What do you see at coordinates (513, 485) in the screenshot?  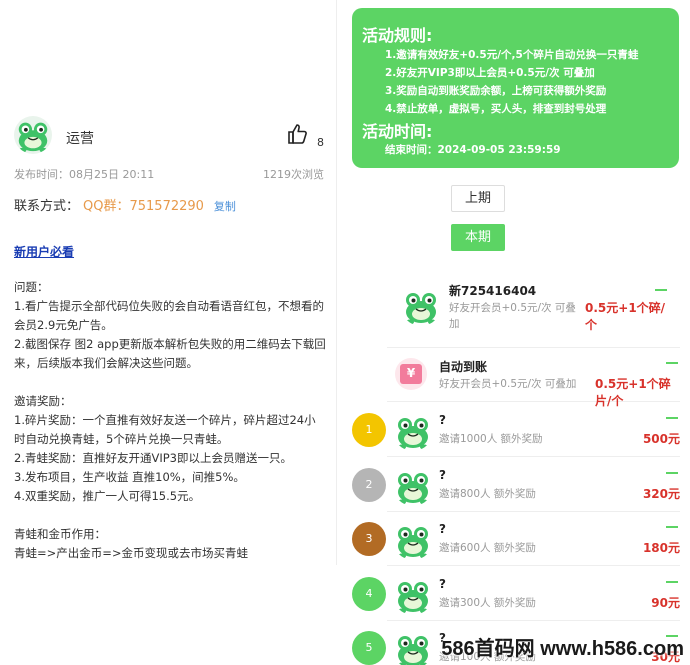 I see `leaderboard-row: 2? 邀请800人 额外奖励 320元` at bounding box center [513, 485].